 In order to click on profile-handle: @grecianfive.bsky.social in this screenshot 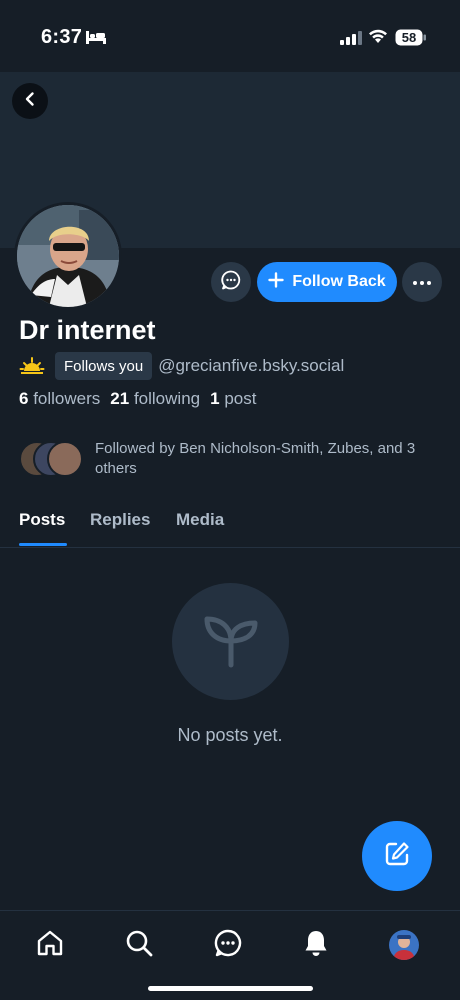, I will do `click(251, 365)`.